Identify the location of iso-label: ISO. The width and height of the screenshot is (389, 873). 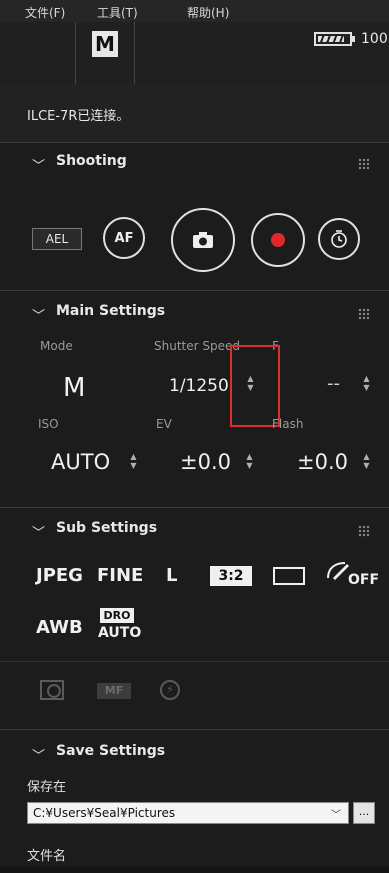
(48, 424).